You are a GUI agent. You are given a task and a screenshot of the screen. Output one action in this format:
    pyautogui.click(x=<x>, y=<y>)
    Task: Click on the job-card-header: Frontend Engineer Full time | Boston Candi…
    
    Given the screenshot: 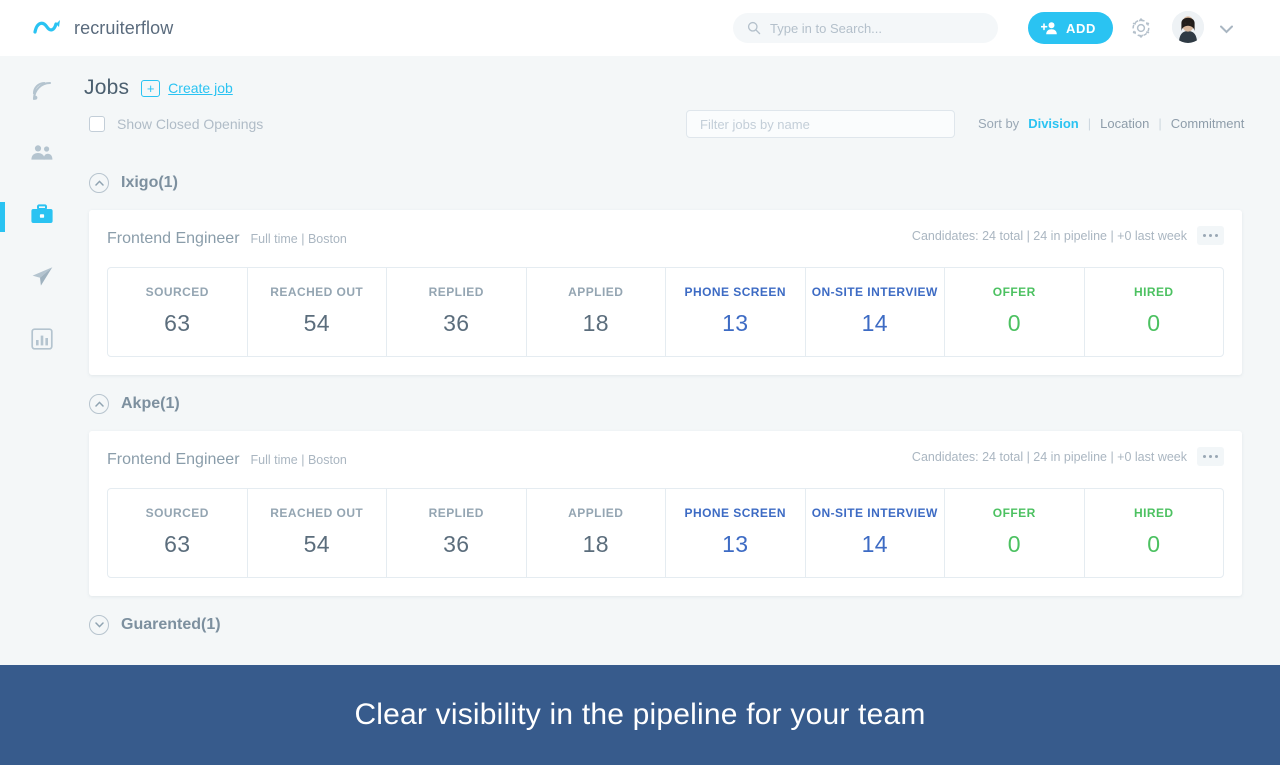 What is the action you would take?
    pyautogui.click(x=665, y=460)
    